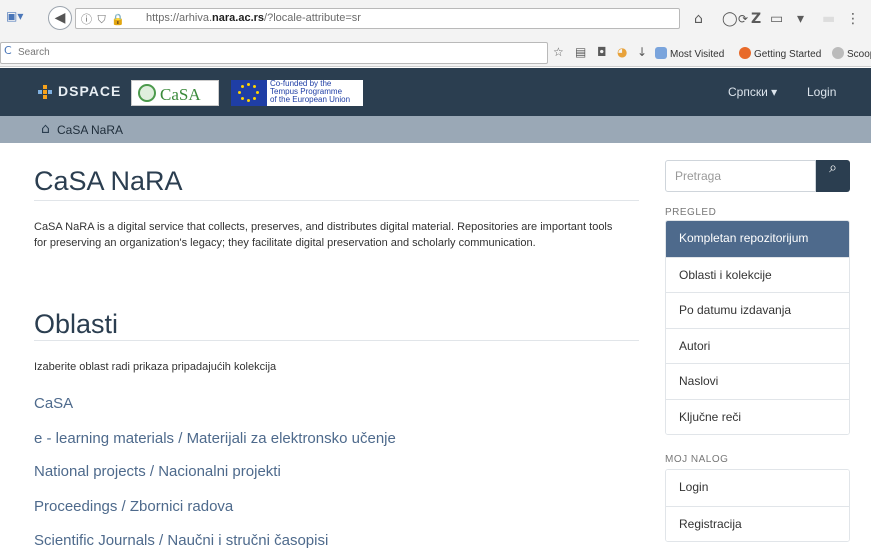 Image resolution: width=871 pixels, height=554 pixels. Describe the element at coordinates (757, 345) in the screenshot. I see `browse-item-authors: Autori` at that location.